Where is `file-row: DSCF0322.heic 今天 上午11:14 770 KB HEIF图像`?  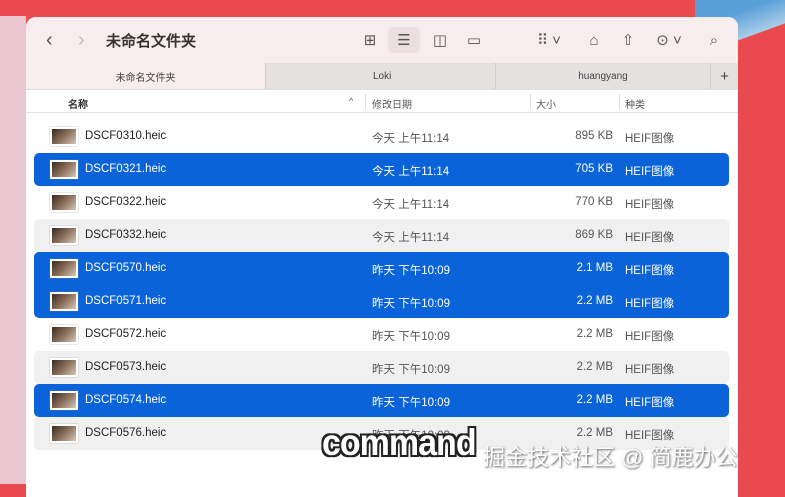
file-row: DSCF0322.heic 今天 上午11:14 770 KB HEIF图像 is located at coordinates (381, 202).